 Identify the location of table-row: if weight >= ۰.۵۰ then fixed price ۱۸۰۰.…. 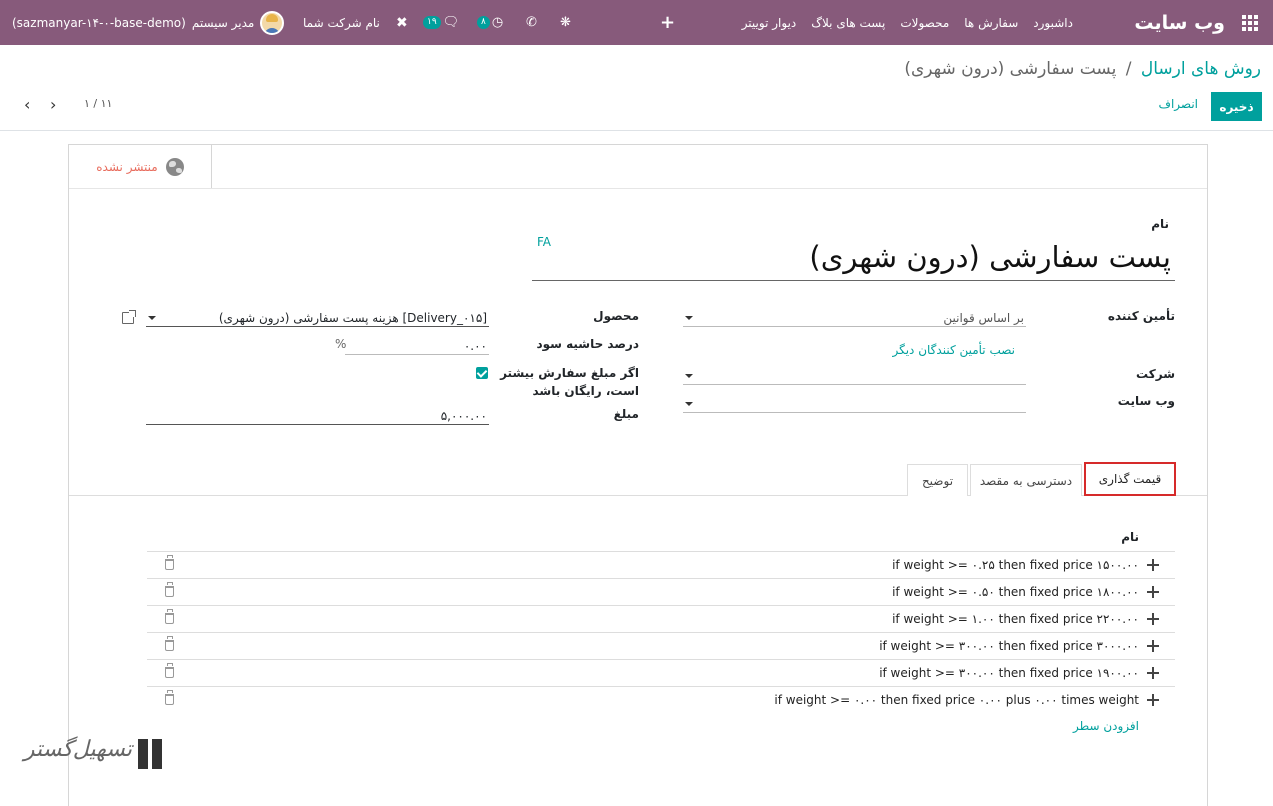
(661, 591).